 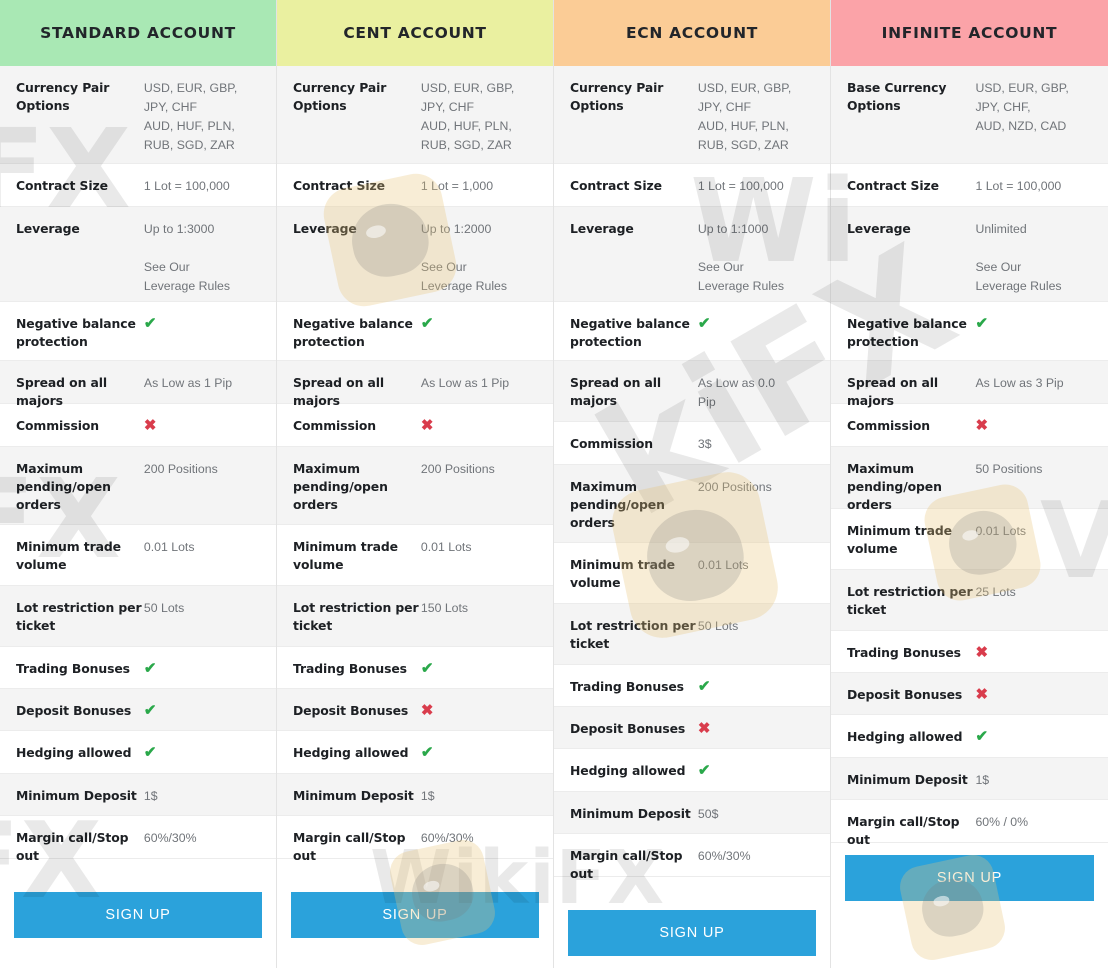 What do you see at coordinates (741, 258) in the screenshot?
I see `feature-value: Up to 1:1000 See Our Leverage Rules` at bounding box center [741, 258].